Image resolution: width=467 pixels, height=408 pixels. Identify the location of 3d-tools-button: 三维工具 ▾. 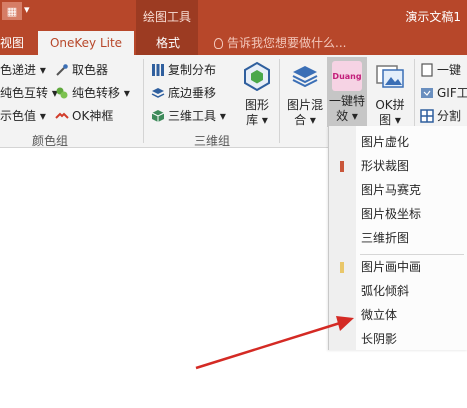
(188, 116).